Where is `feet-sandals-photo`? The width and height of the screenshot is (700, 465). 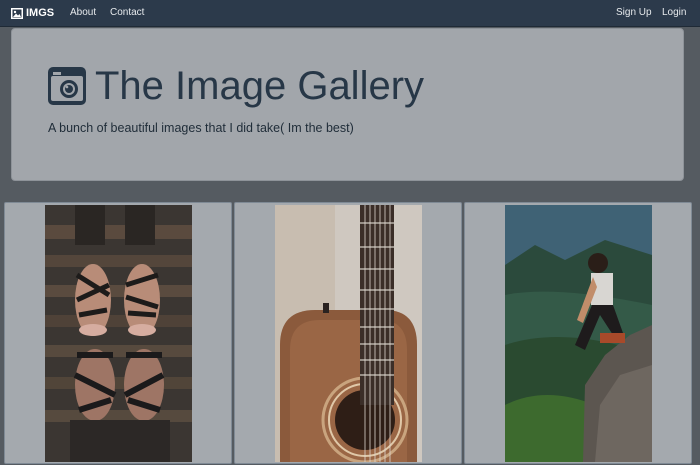
feet-sandals-photo is located at coordinates (118, 333).